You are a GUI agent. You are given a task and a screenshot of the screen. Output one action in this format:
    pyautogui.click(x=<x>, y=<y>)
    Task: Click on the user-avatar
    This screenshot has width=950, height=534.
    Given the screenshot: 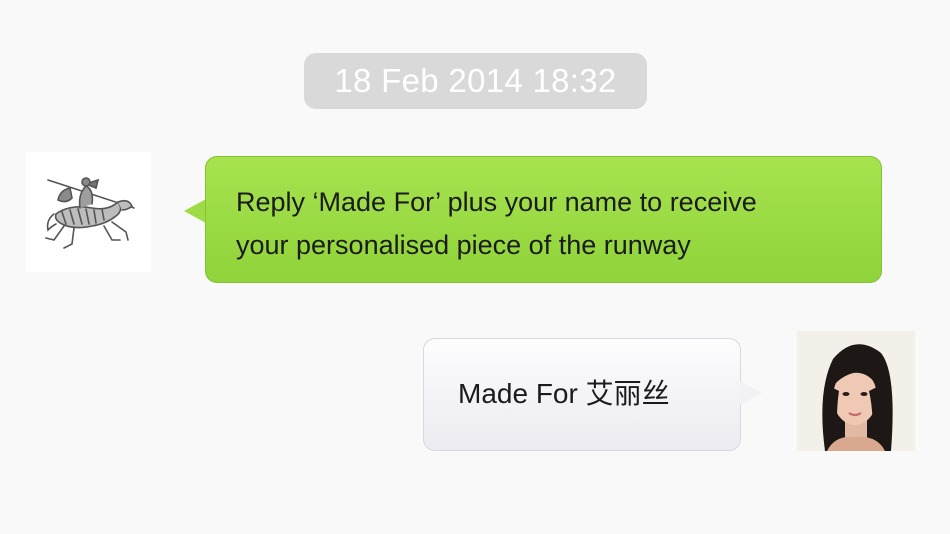 What is the action you would take?
    pyautogui.click(x=856, y=391)
    